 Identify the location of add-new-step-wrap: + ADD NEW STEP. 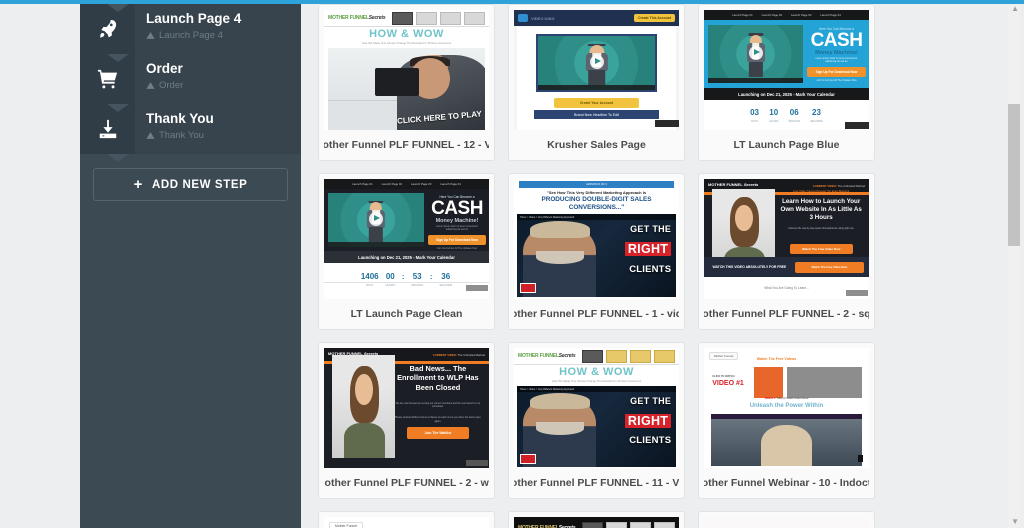
(190, 184).